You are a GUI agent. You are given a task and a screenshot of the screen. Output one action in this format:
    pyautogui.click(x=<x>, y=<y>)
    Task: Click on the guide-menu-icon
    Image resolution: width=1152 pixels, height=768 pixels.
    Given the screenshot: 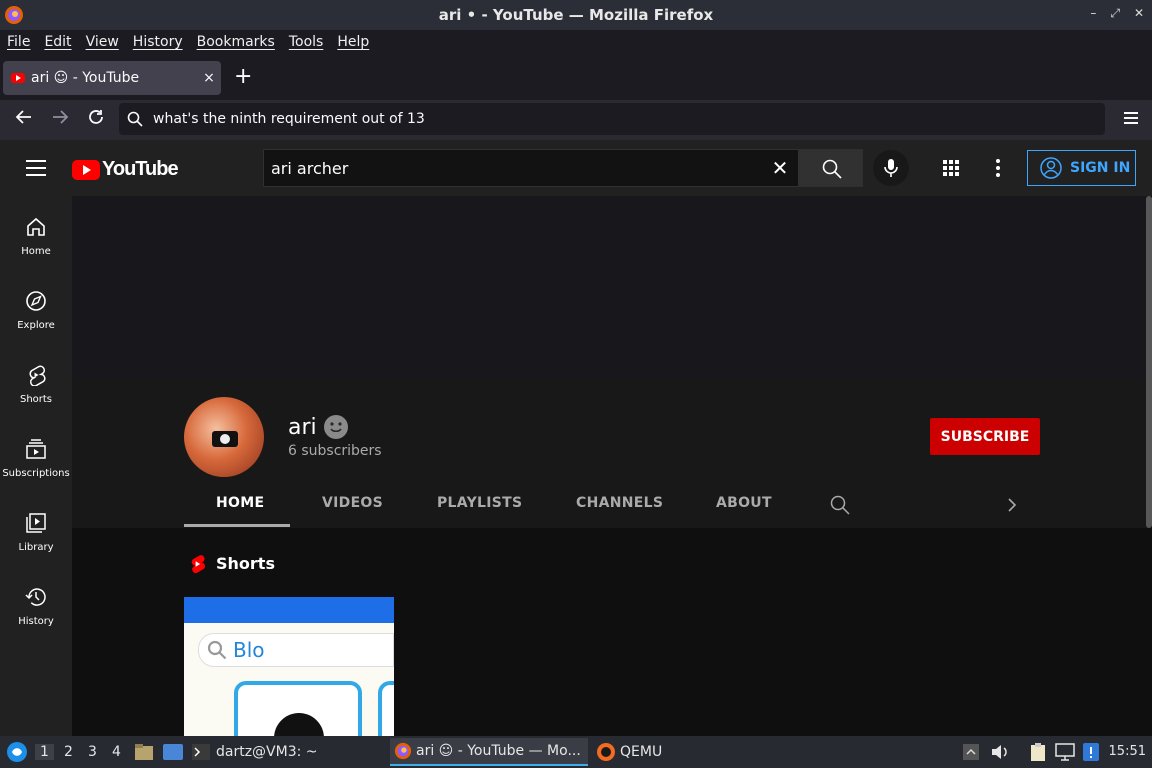 What is the action you would take?
    pyautogui.click(x=36, y=170)
    